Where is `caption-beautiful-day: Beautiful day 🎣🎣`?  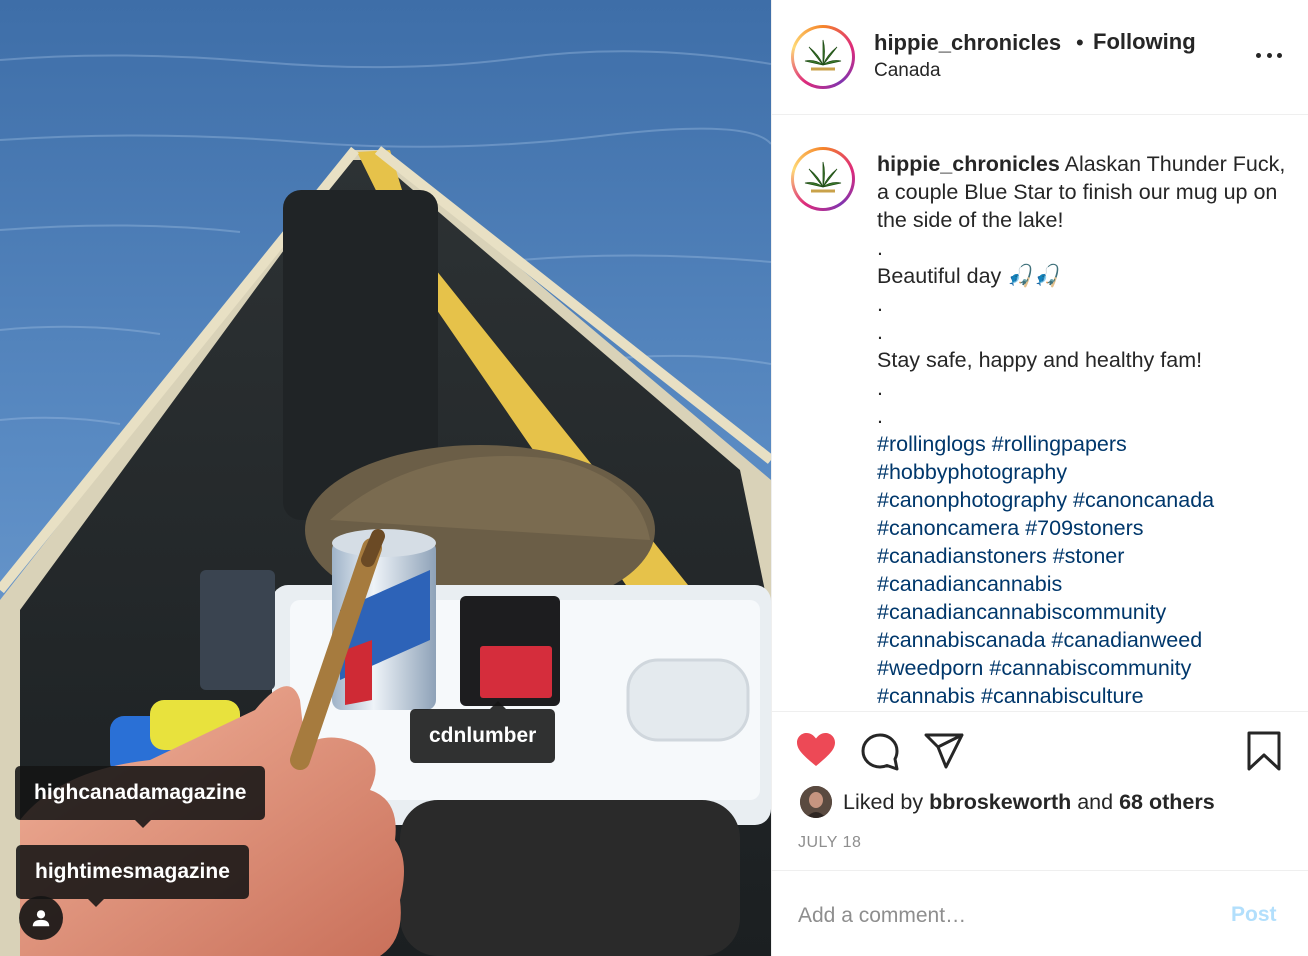
caption-beautiful-day: Beautiful day 🎣🎣 is located at coordinates (969, 276).